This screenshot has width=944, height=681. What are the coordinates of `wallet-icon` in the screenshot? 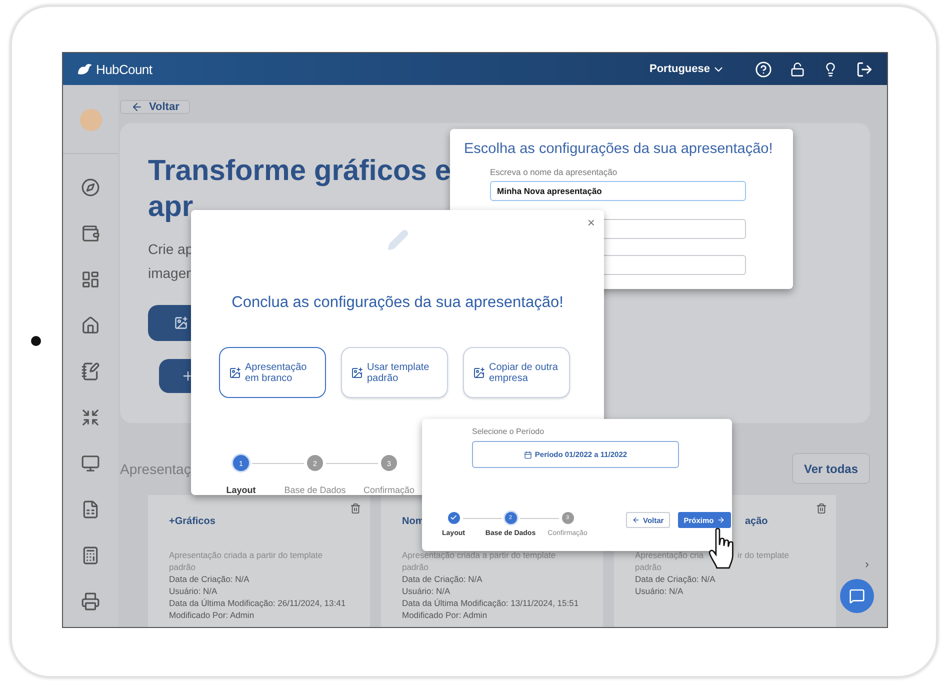 It's located at (90, 233).